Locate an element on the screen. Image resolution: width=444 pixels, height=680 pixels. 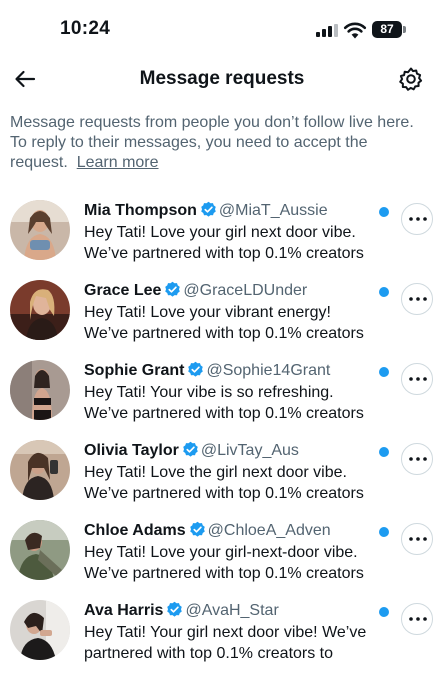
sender-name: Grace Lee is located at coordinates (123, 290).